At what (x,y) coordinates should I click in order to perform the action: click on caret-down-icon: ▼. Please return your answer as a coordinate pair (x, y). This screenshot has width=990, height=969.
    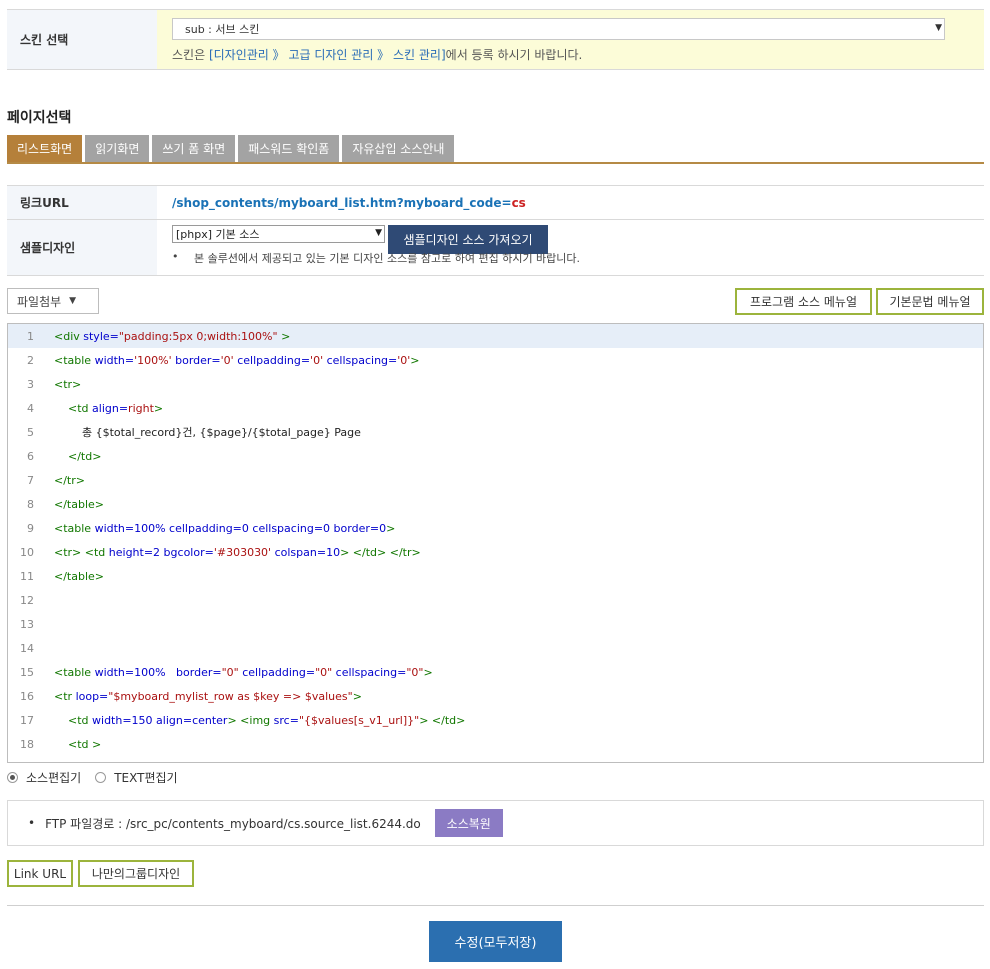
    Looking at the image, I should click on (73, 301).